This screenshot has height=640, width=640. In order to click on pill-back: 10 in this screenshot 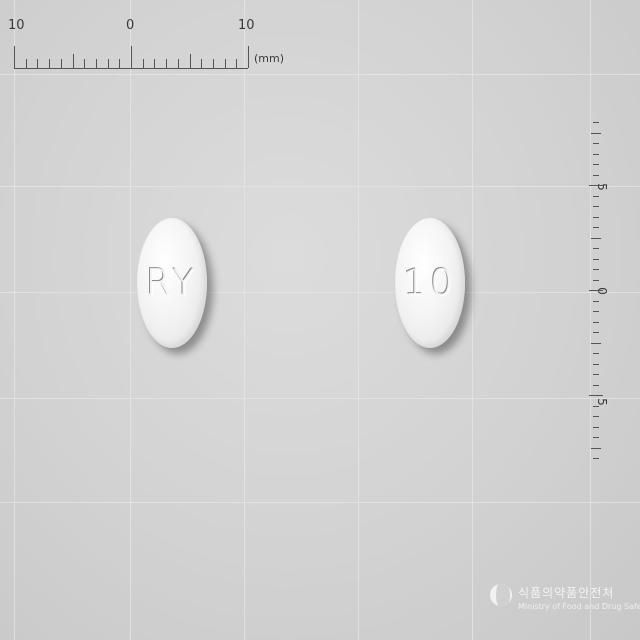, I will do `click(430, 283)`.